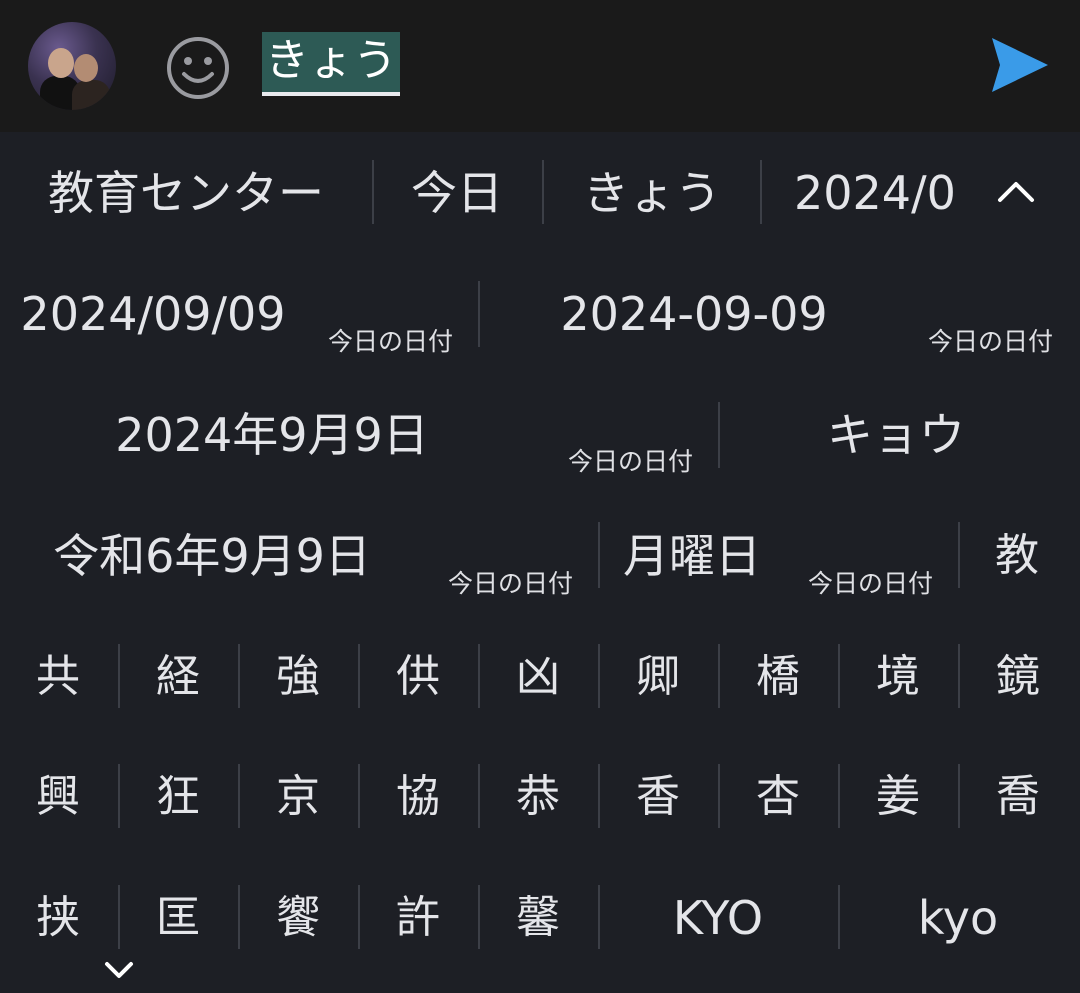 The height and width of the screenshot is (993, 1080). What do you see at coordinates (538, 797) in the screenshot?
I see `candidate-kanji: 恭` at bounding box center [538, 797].